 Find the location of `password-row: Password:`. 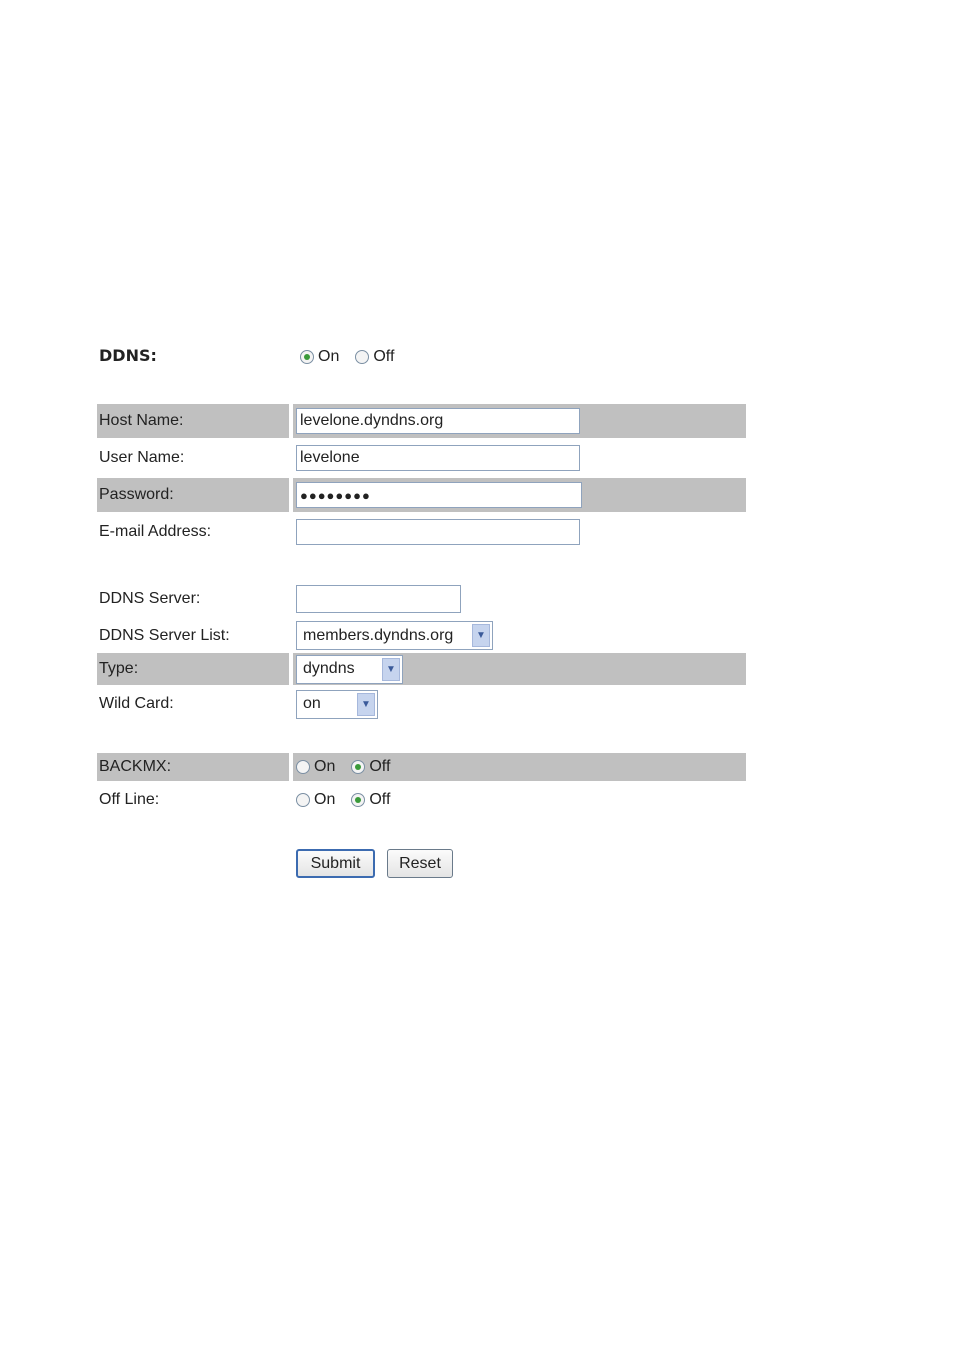

password-row: Password: is located at coordinates (421, 495).